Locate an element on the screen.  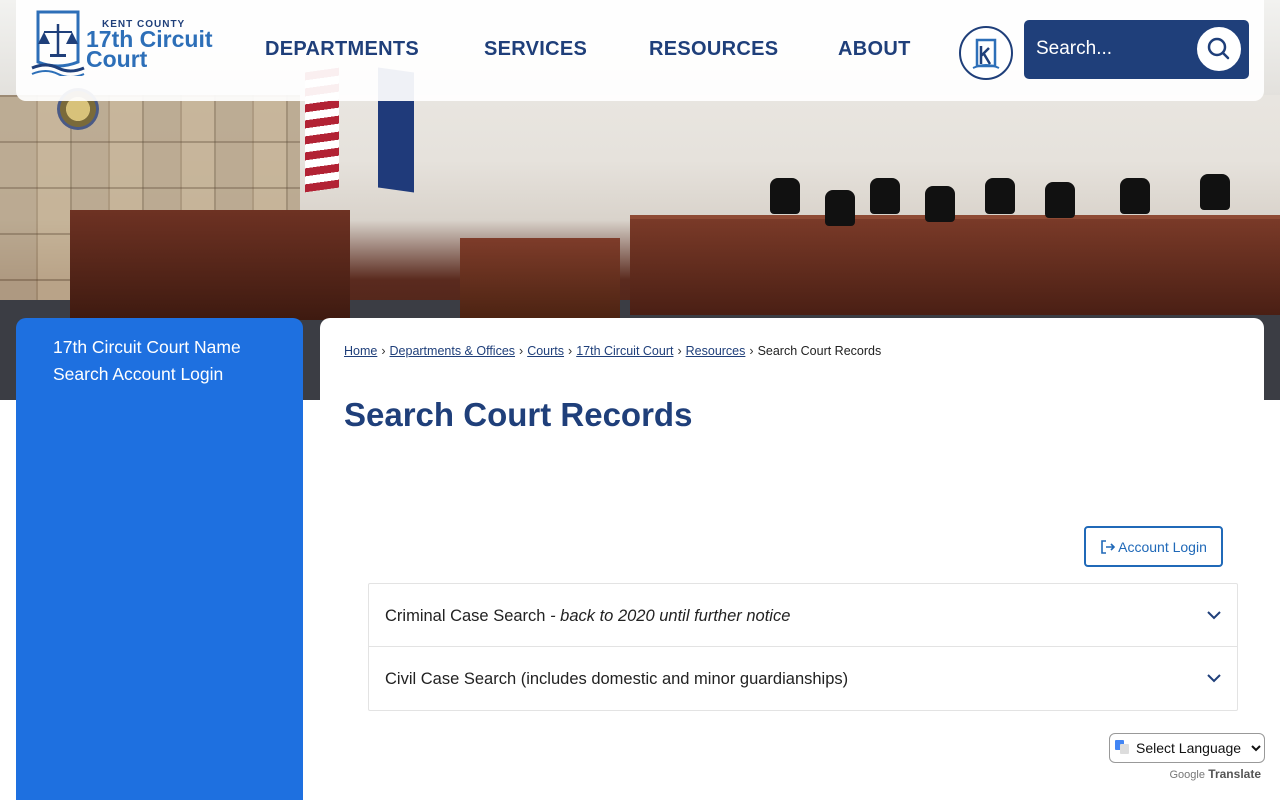
criminal-search-note: - back to 2020 until further notice is located at coordinates (670, 616).